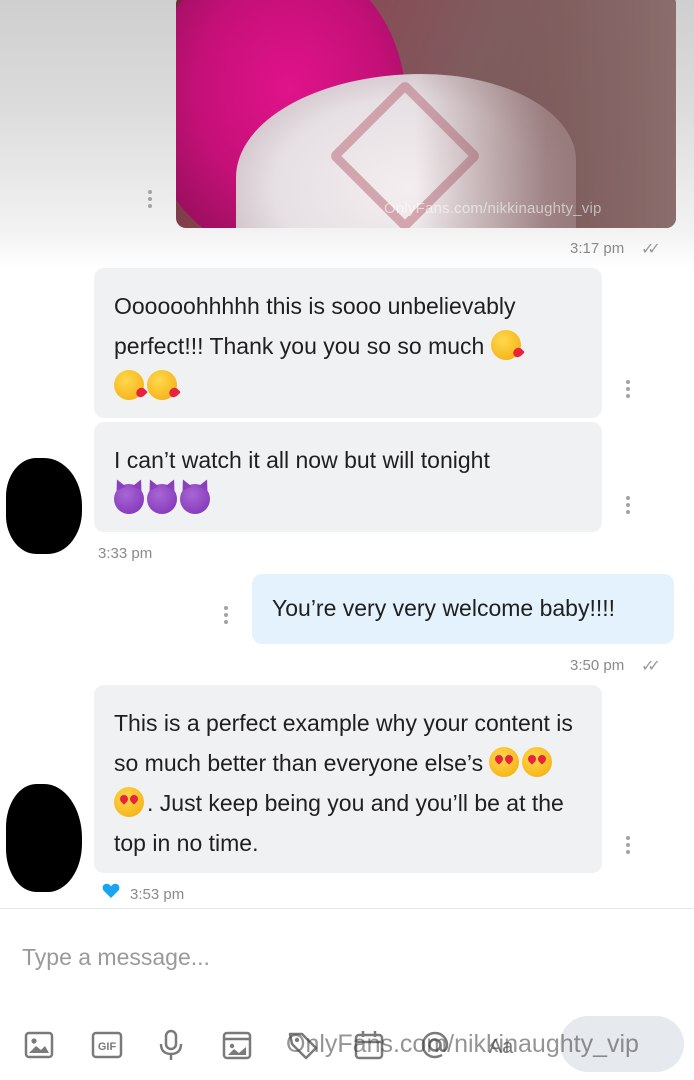 The width and height of the screenshot is (694, 1080). What do you see at coordinates (237, 1045) in the screenshot?
I see `vault-icon` at bounding box center [237, 1045].